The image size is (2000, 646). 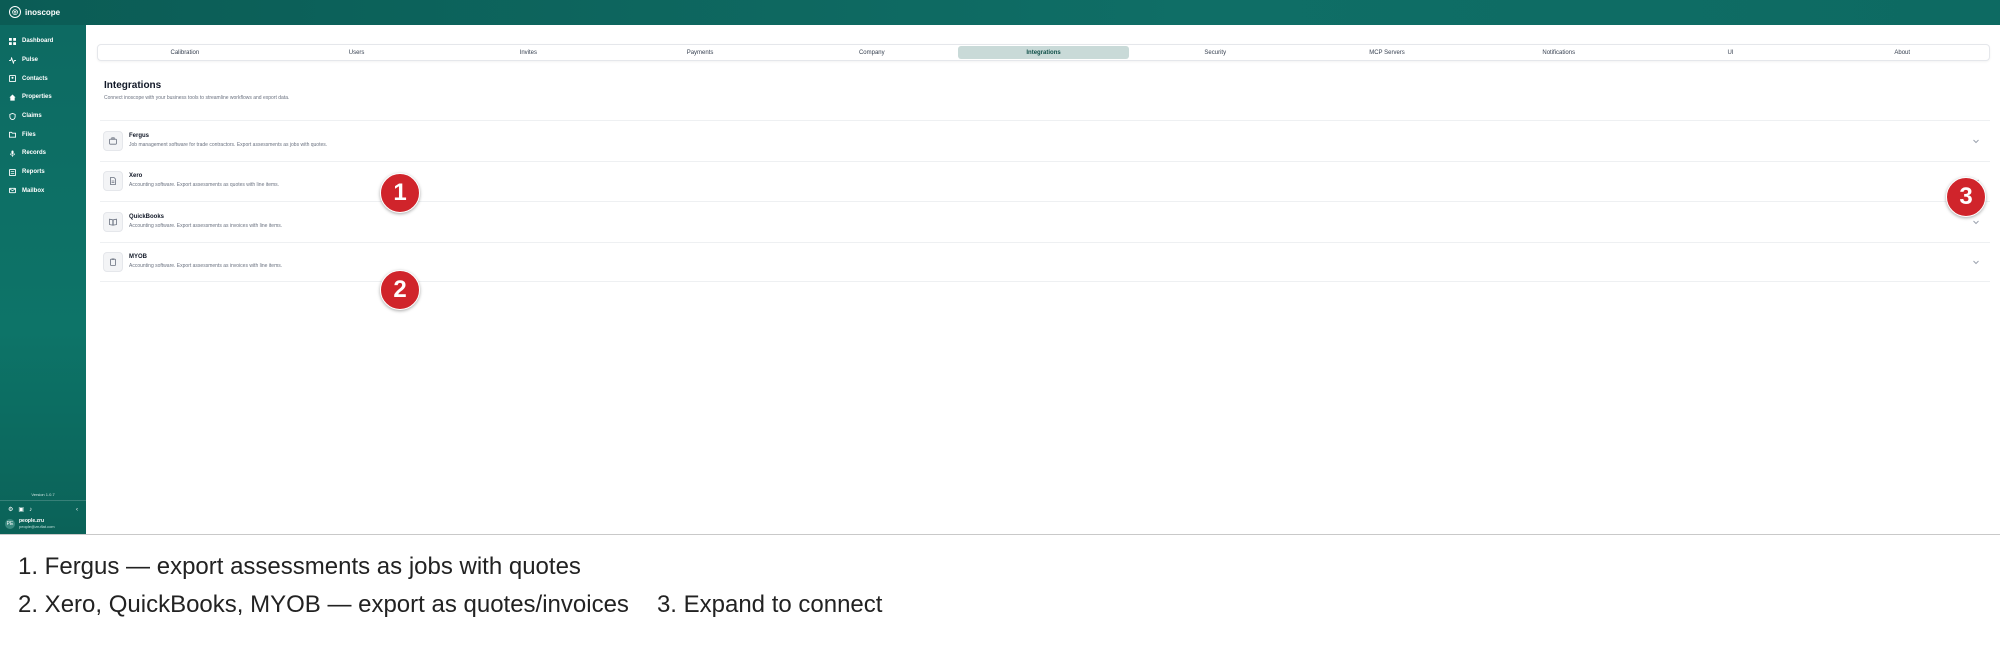 I want to click on briefcase-icon, so click(x=113, y=140).